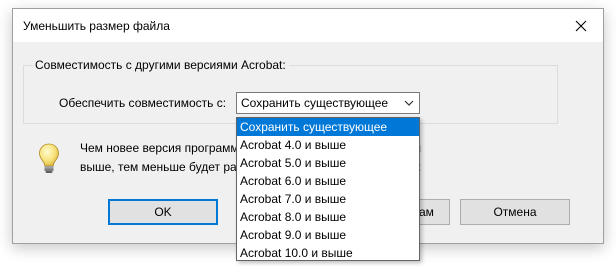 This screenshot has height=273, width=616. What do you see at coordinates (158, 167) in the screenshot?
I see `info-text-line-2: выше, тем меньше будет ра` at bounding box center [158, 167].